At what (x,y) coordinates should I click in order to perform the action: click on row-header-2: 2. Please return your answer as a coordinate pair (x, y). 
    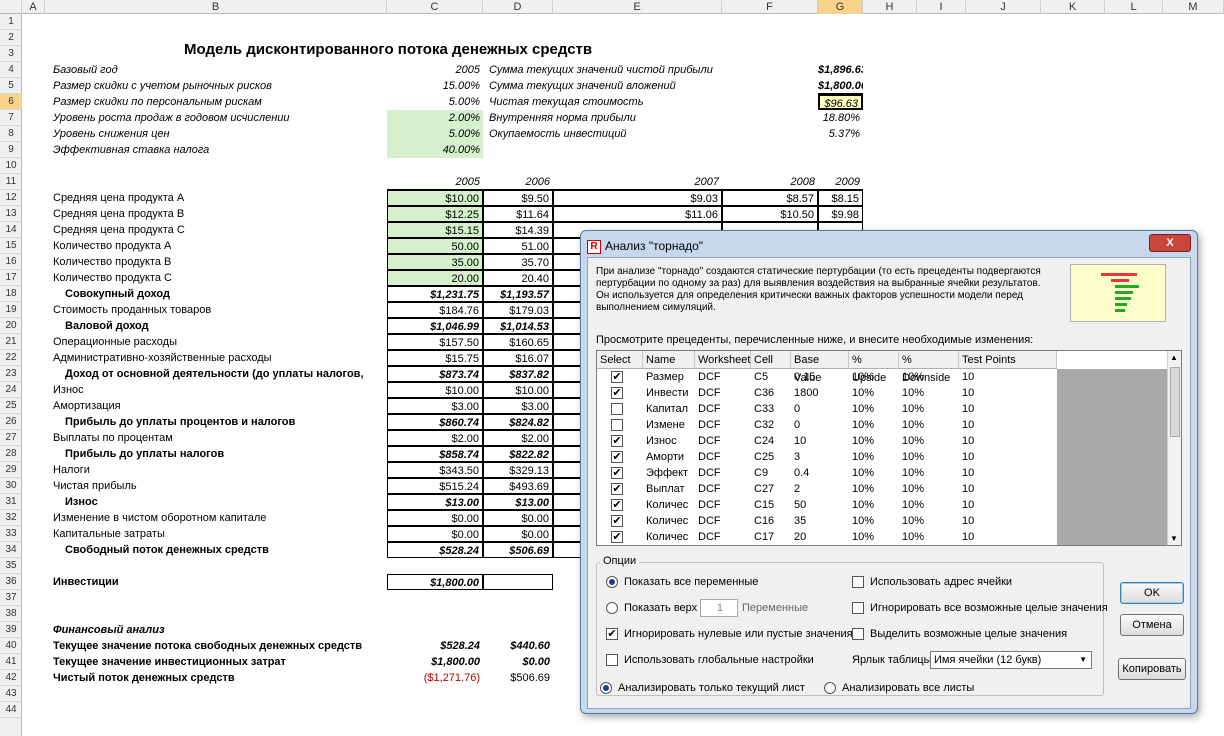
    Looking at the image, I should click on (11, 38).